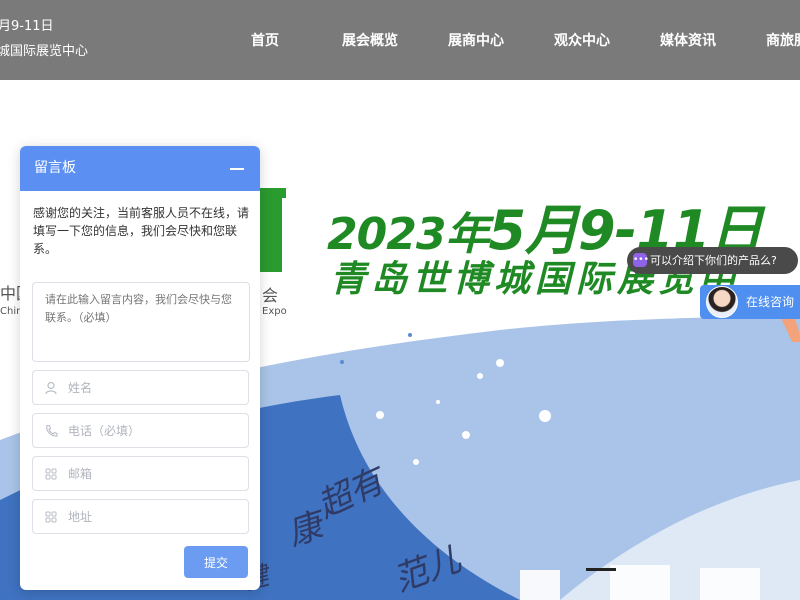  I want to click on address-field, so click(140, 516).